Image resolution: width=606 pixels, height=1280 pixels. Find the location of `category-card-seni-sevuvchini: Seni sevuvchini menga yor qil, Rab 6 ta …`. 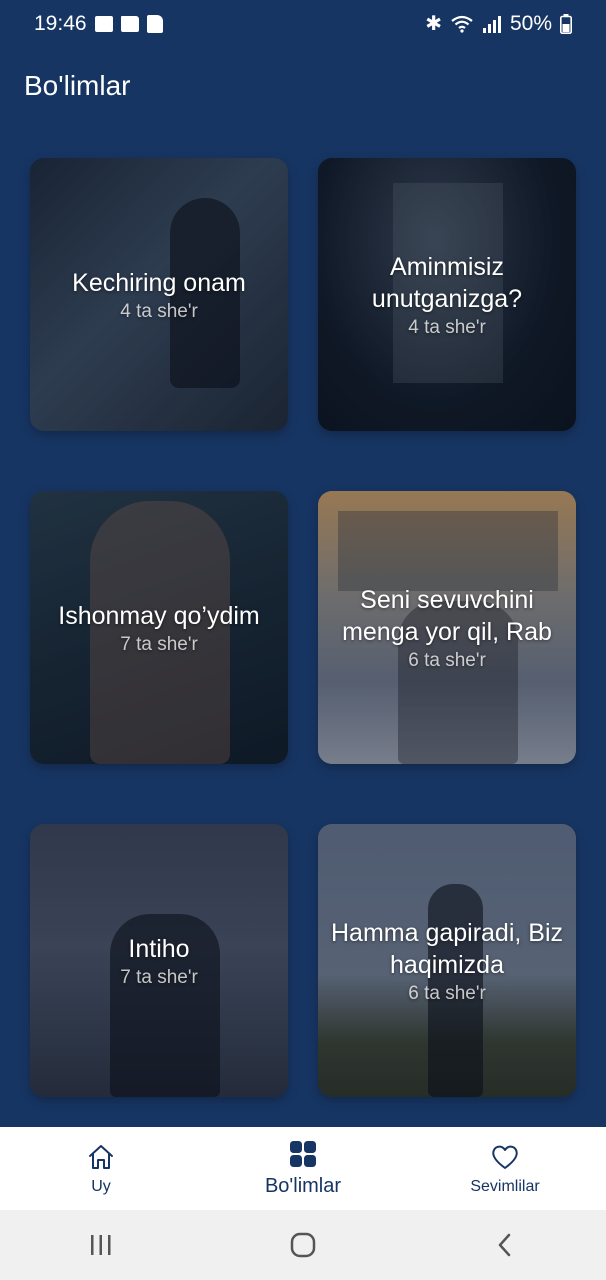

category-card-seni-sevuvchini: Seni sevuvchini menga yor qil, Rab 6 ta … is located at coordinates (447, 627).